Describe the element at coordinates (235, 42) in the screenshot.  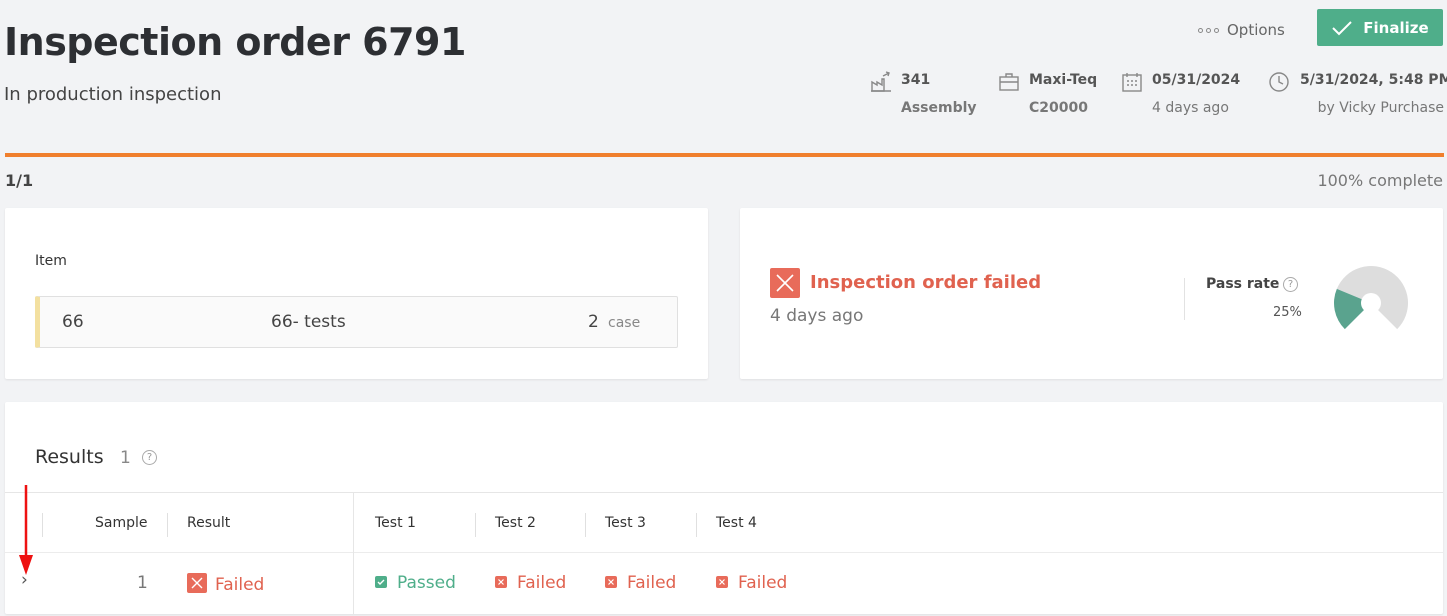
I see `page-title: Inspection order 6791` at that location.